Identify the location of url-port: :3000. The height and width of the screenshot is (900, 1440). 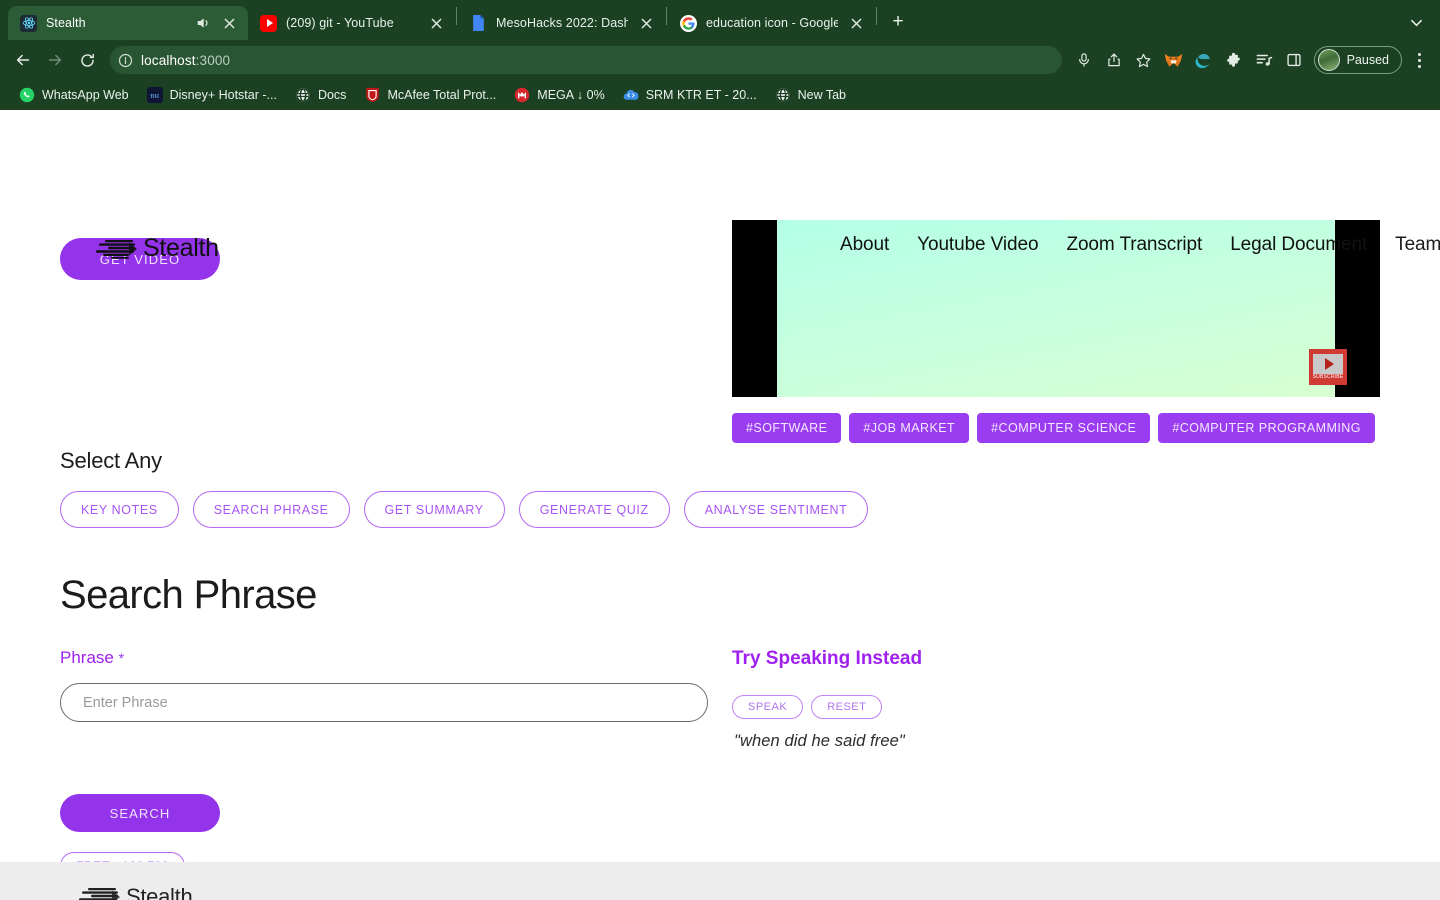
(213, 60).